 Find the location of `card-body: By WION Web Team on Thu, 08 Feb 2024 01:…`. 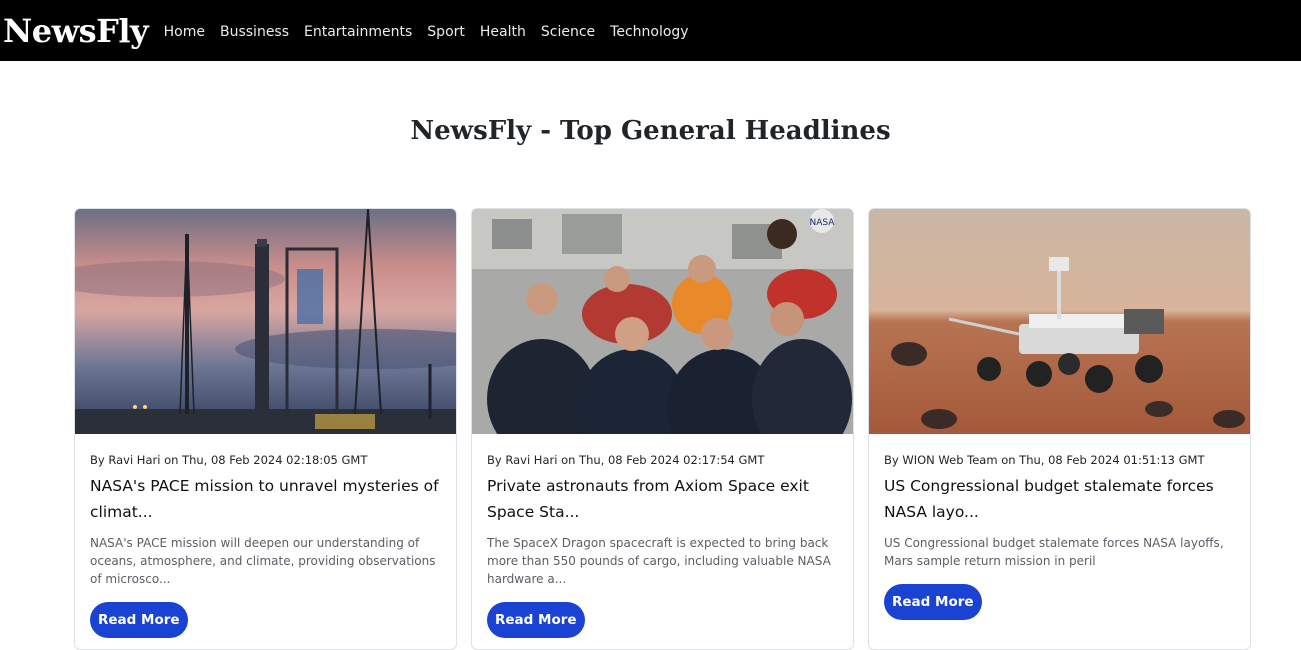

card-body: By WION Web Team on Thu, 08 Feb 2024 01:… is located at coordinates (1059, 527).